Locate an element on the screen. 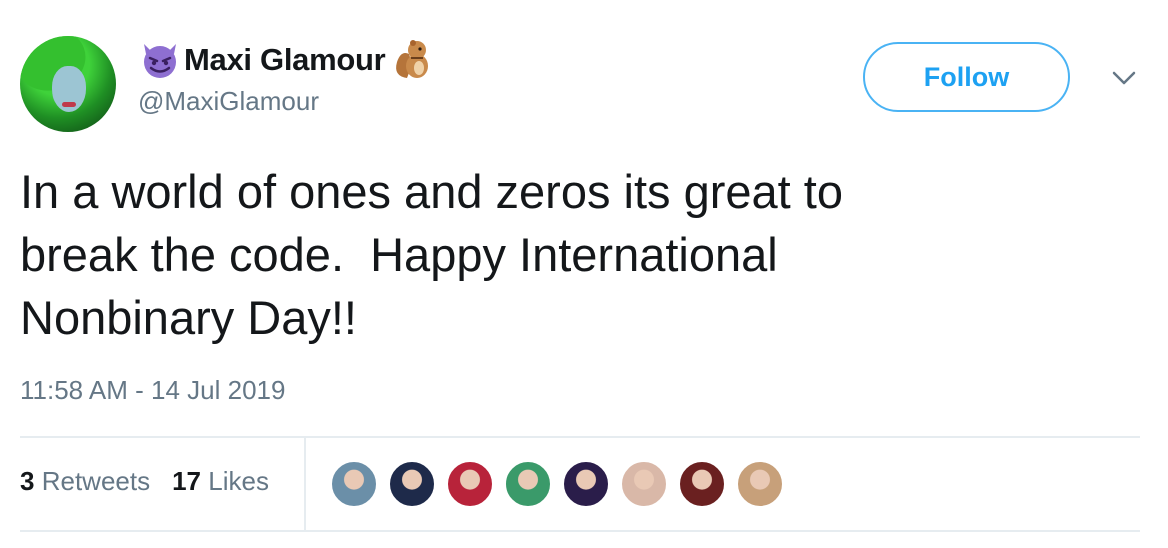  retweets-label: Retweets is located at coordinates (96, 481).